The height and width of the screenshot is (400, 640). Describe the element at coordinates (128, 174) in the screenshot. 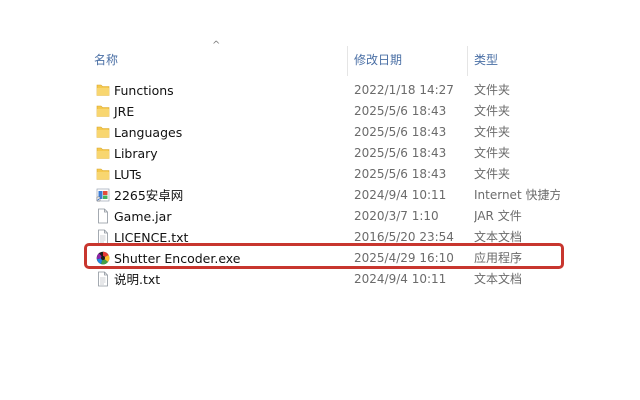

I see `file-name: LUTs` at that location.